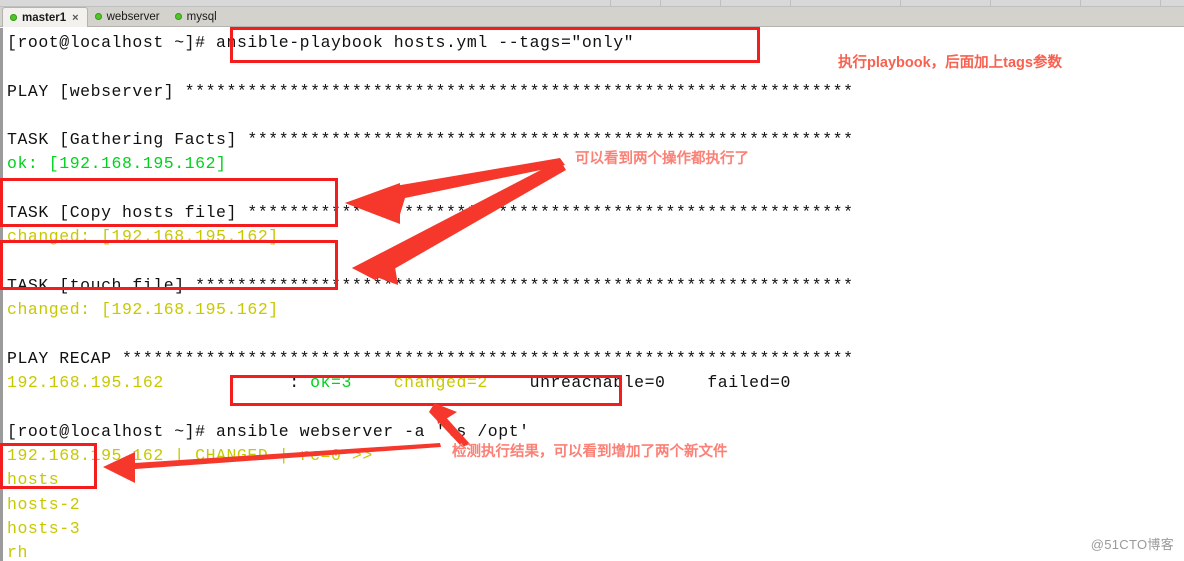 The height and width of the screenshot is (561, 1184). What do you see at coordinates (592, 3) in the screenshot?
I see `window-toolbar` at bounding box center [592, 3].